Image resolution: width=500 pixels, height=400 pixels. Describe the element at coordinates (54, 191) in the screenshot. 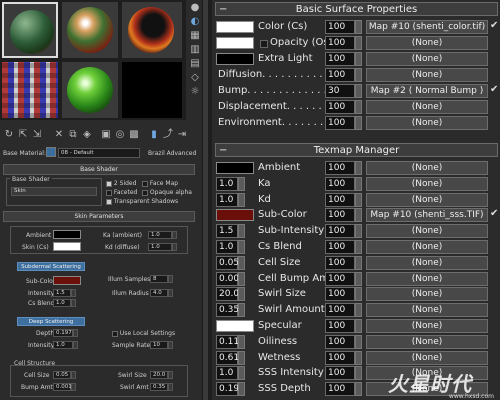

I see `shader-dropdown: Skin` at that location.